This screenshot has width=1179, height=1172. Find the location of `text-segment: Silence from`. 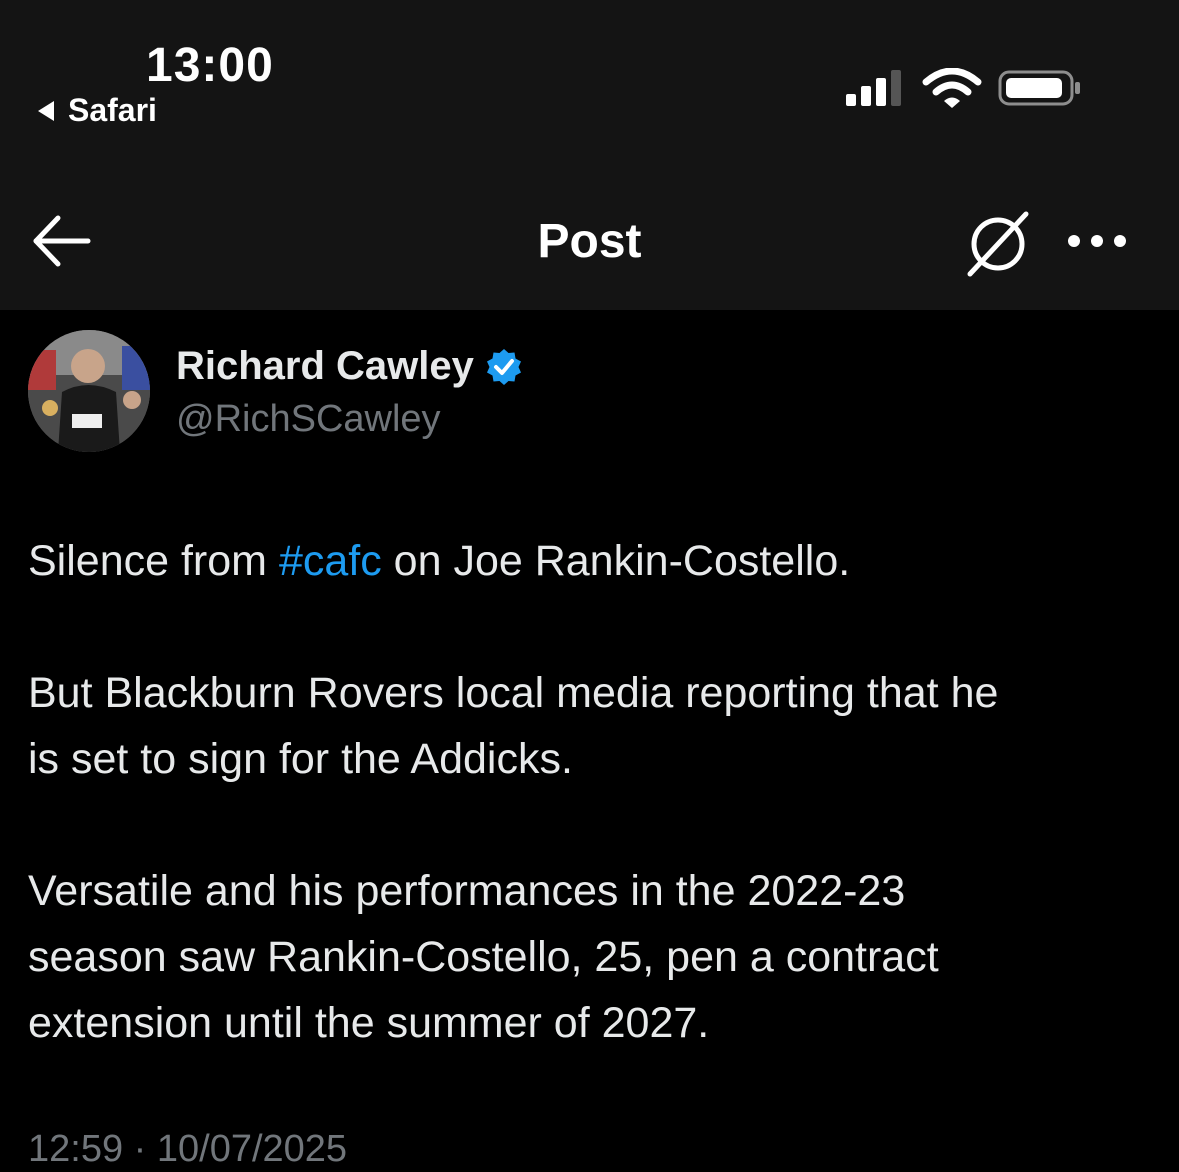

text-segment: Silence from is located at coordinates (153, 561).